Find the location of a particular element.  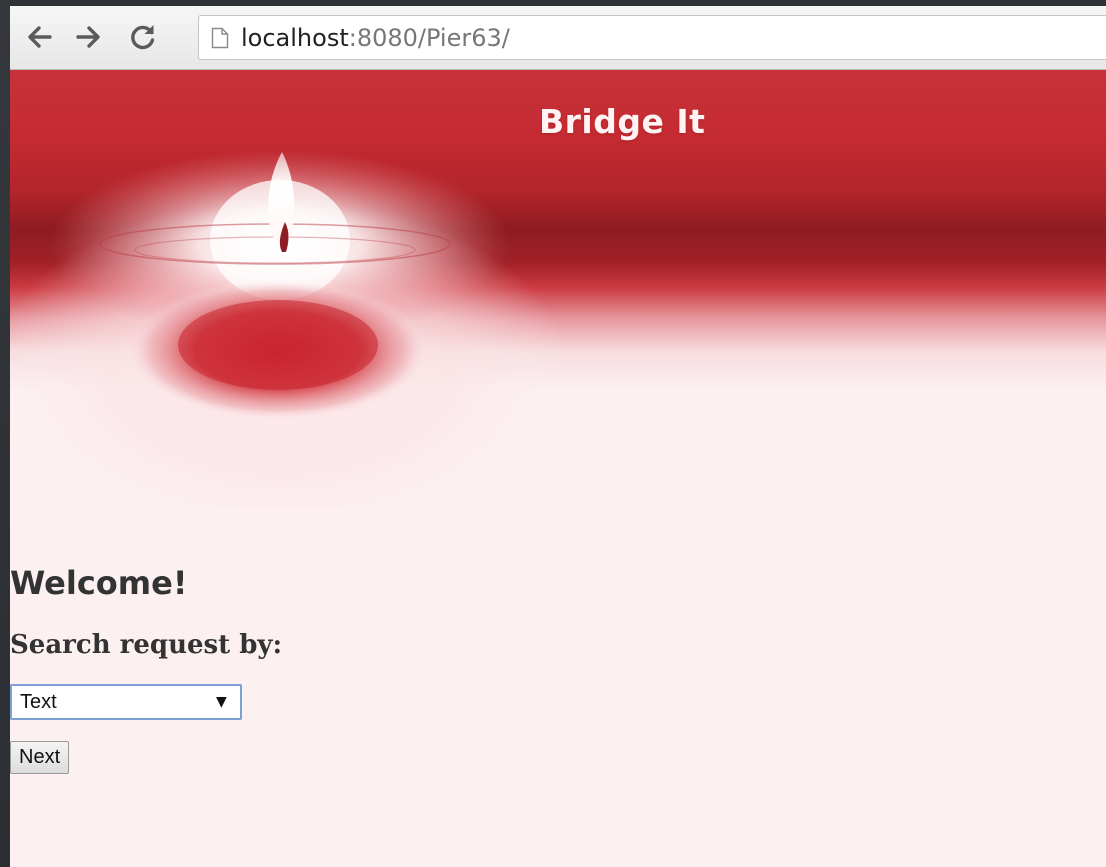

site-title: Bridge It is located at coordinates (622, 121).